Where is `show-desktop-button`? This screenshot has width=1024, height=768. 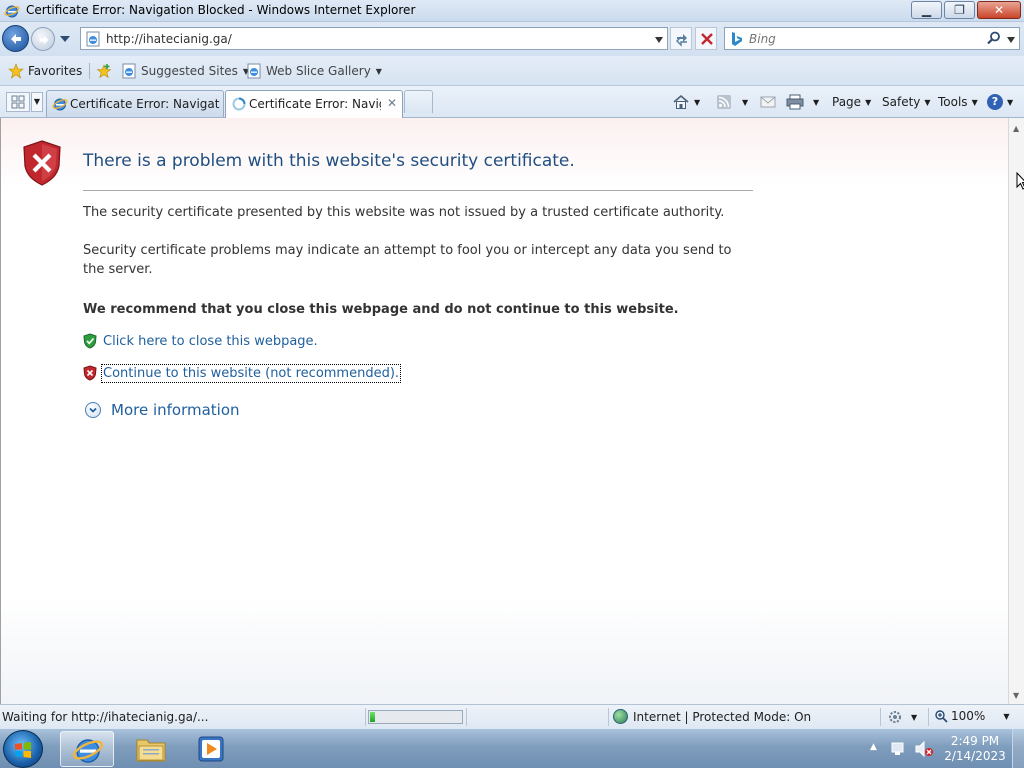
show-desktop-button is located at coordinates (1018, 748).